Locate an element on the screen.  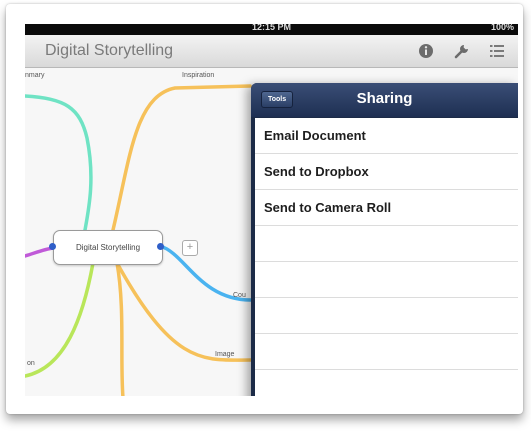
central-node: Digital Storytelling is located at coordinates (108, 247).